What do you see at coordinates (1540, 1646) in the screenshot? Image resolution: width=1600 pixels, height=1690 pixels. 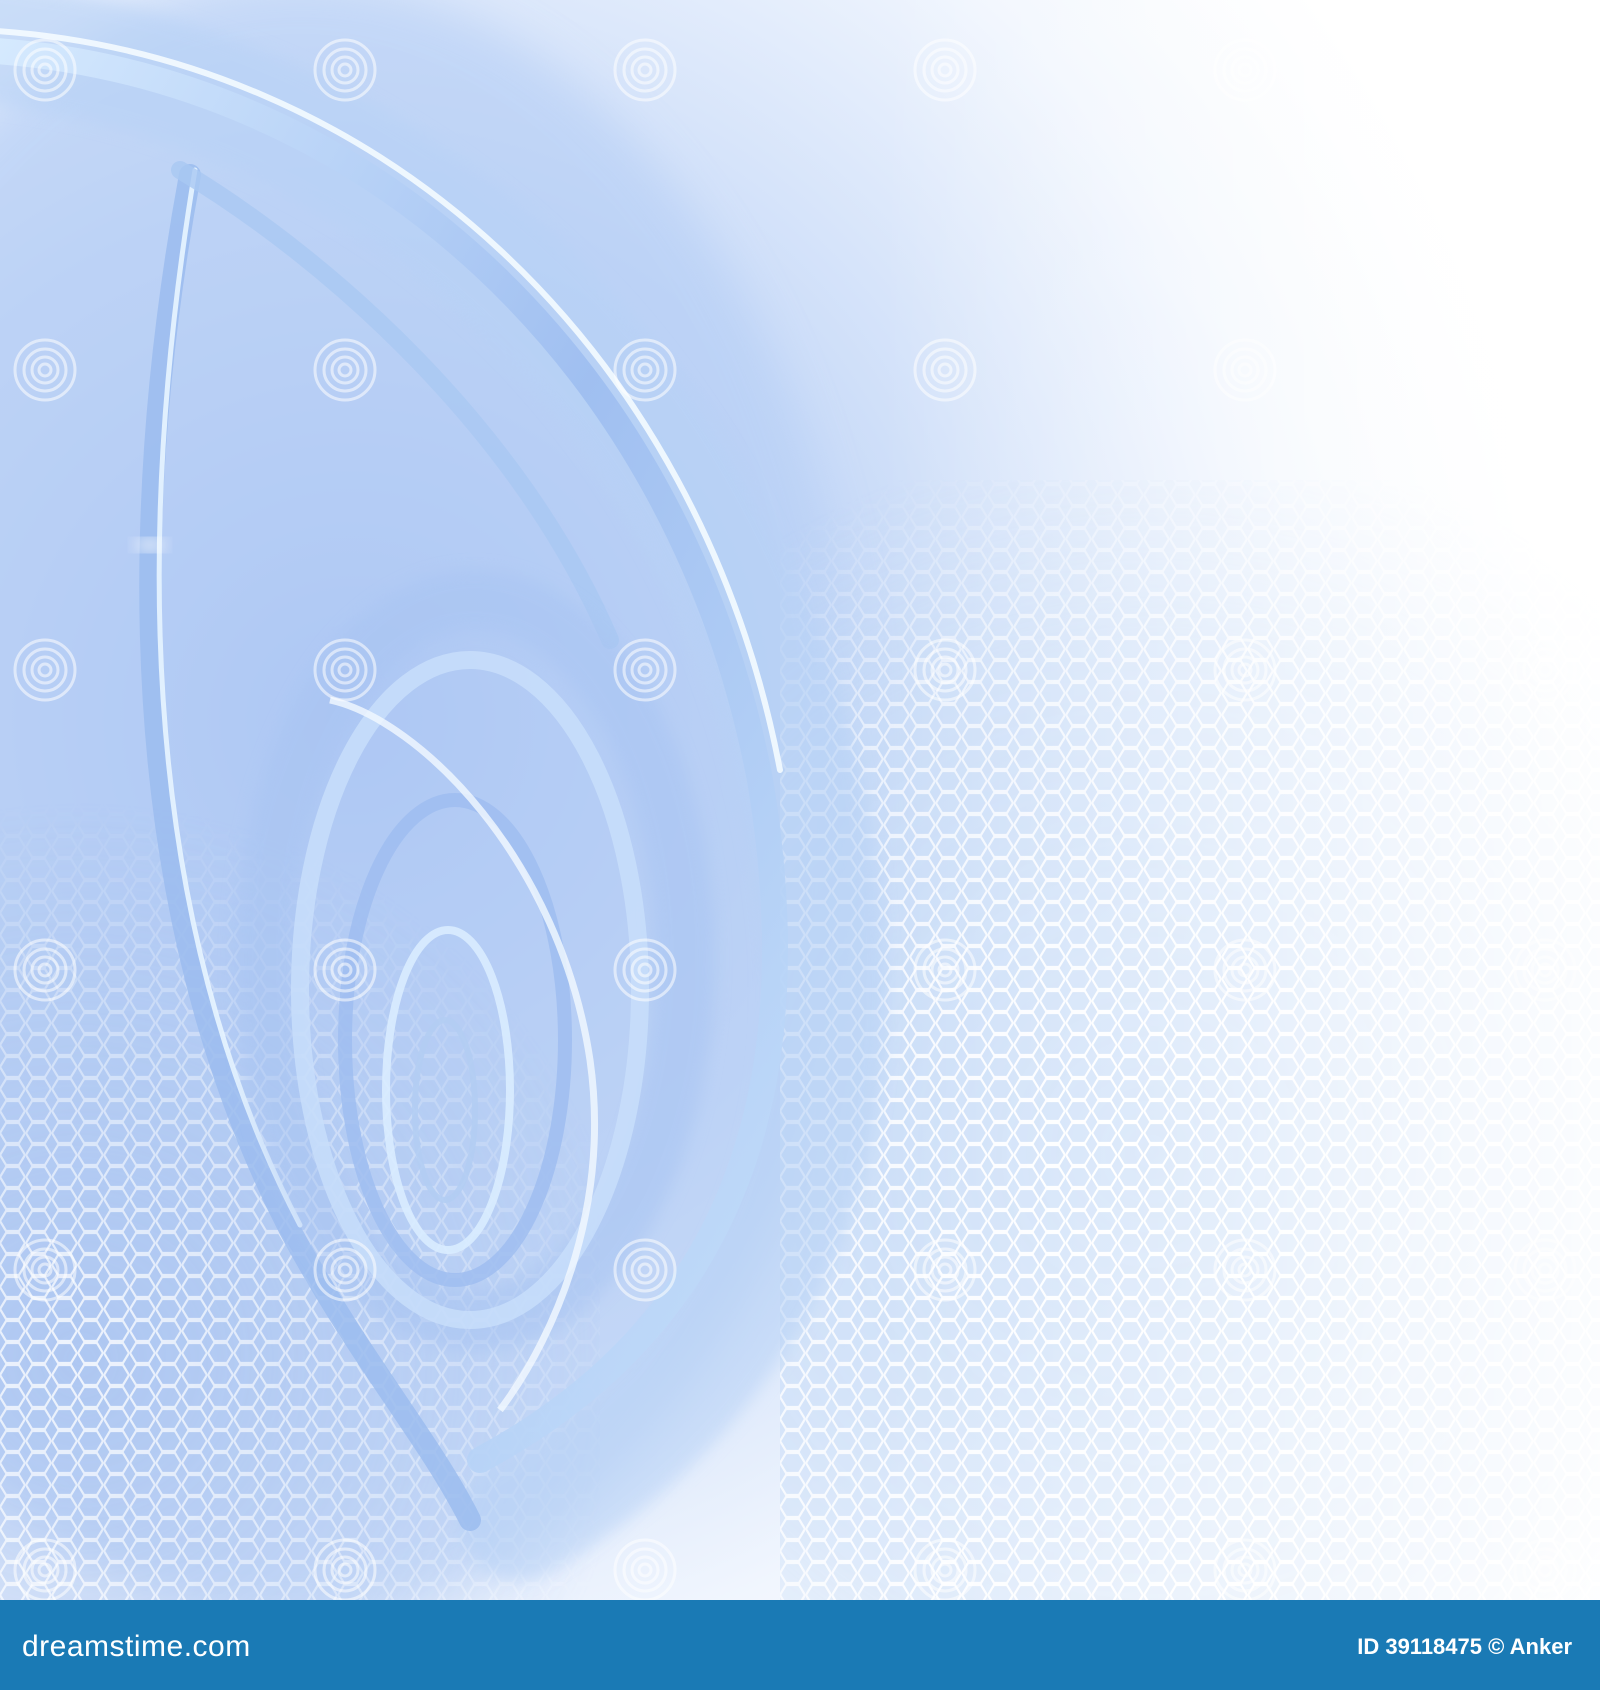 I see `author-name: Anker` at bounding box center [1540, 1646].